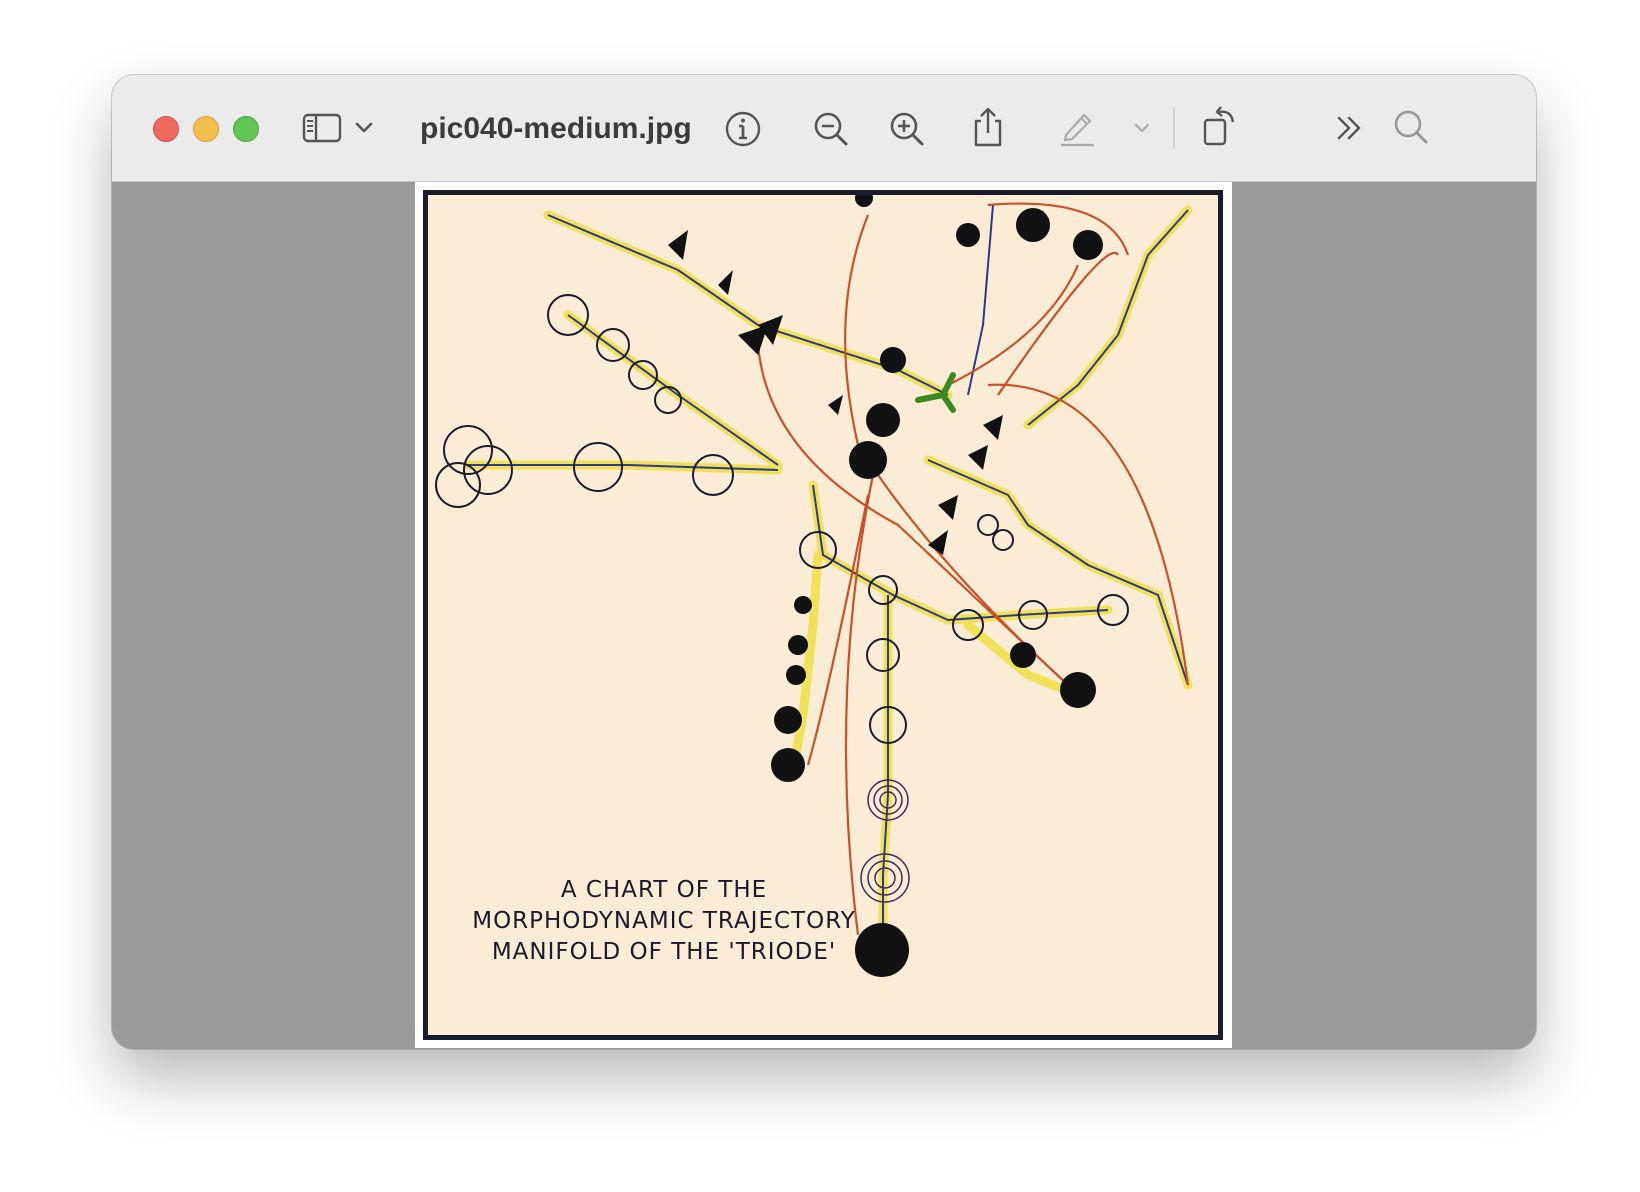 This screenshot has width=1640, height=1192. What do you see at coordinates (206, 129) in the screenshot?
I see `minimize-button` at bounding box center [206, 129].